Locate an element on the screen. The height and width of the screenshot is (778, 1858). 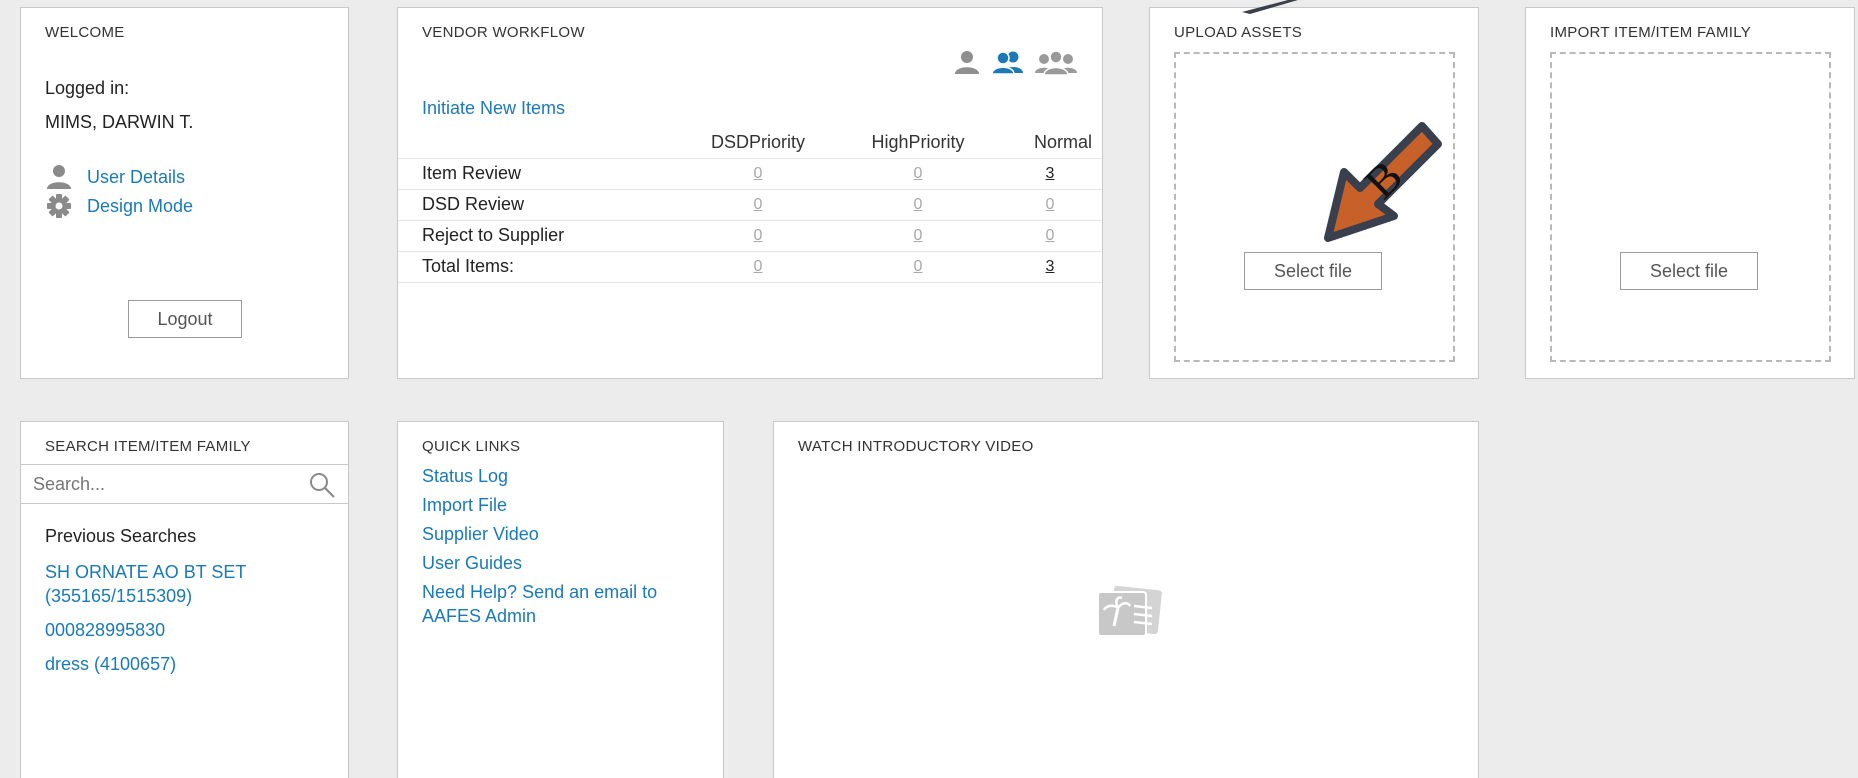
previous-search-item: SH ORNATE AO BT SET (355165/1515309) is located at coordinates (185, 584).